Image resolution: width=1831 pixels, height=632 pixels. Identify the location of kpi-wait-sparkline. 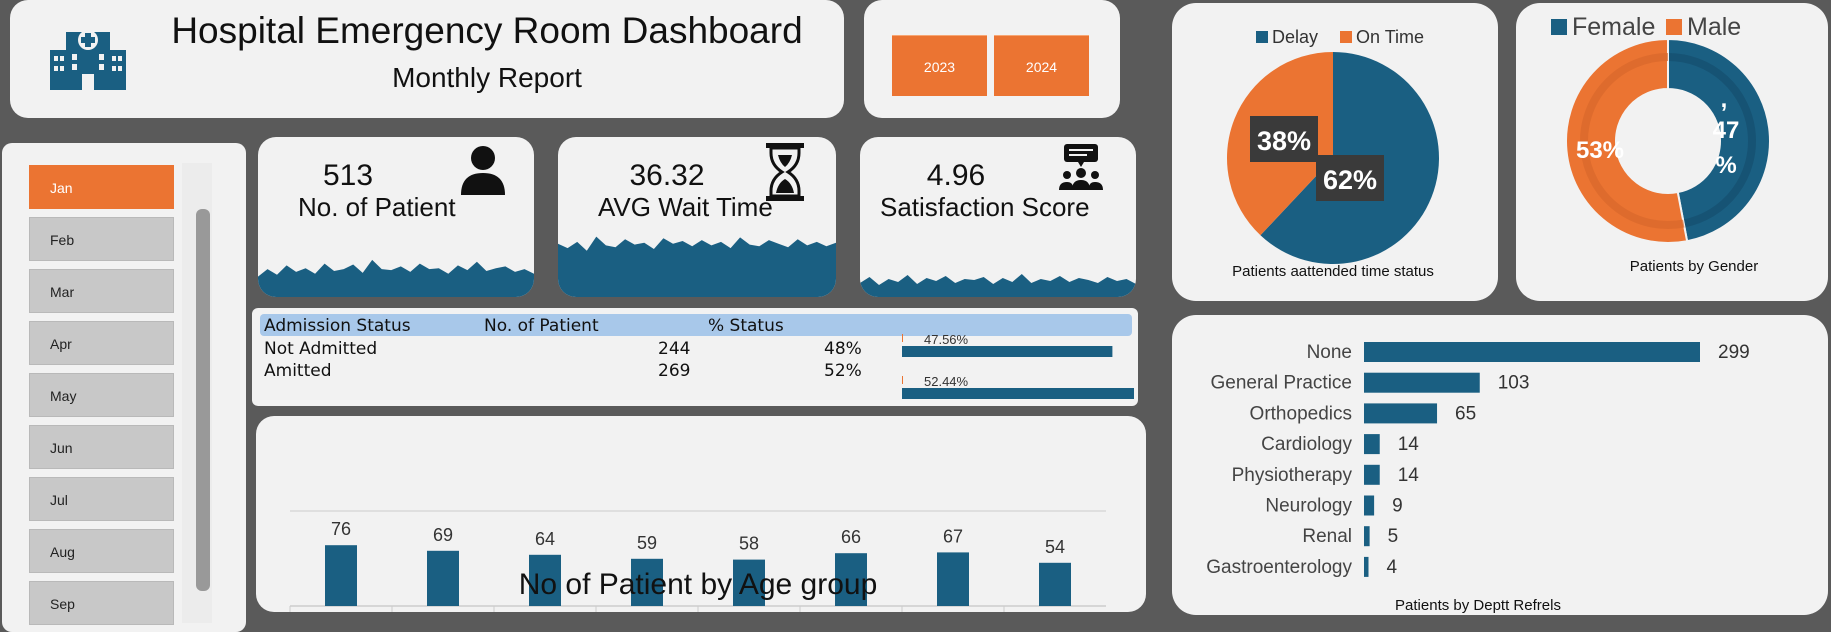
(697, 266).